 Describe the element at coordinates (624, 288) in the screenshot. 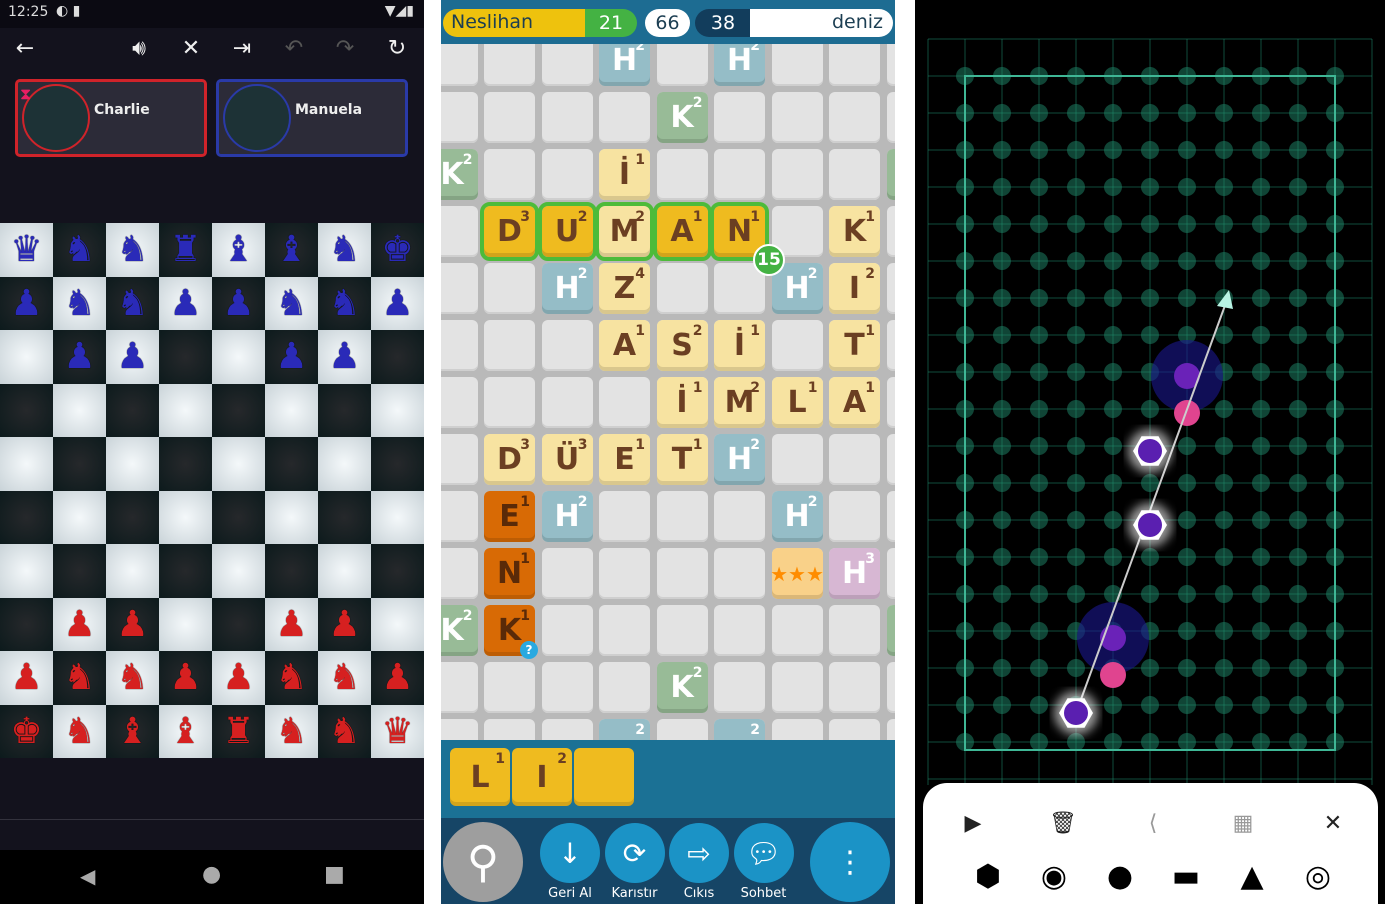

I see `letter-tile: Z4` at that location.